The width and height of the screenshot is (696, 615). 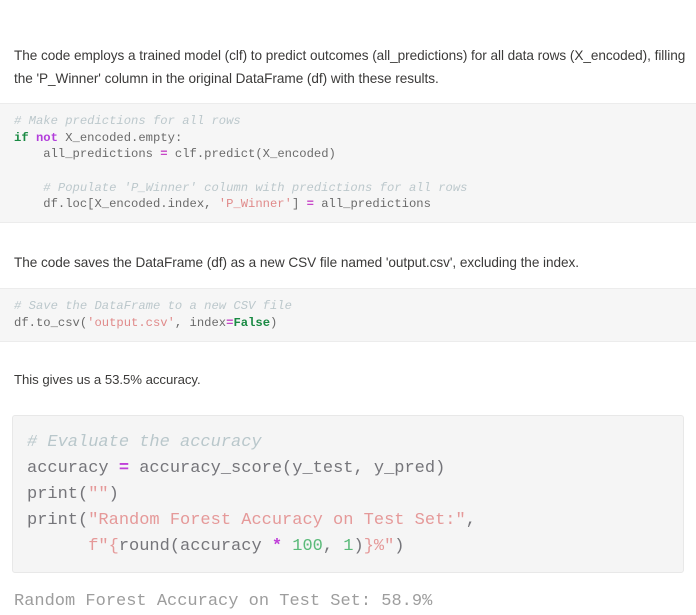 What do you see at coordinates (120, 137) in the screenshot?
I see `code-token-plain: X_encoded.empty:` at bounding box center [120, 137].